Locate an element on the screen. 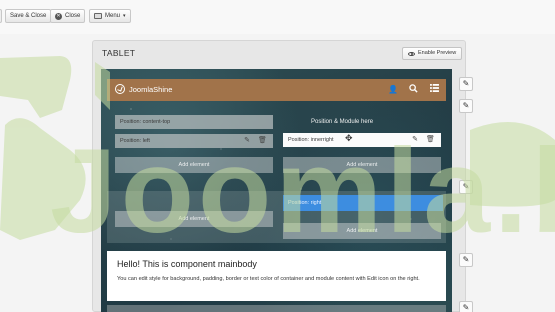  list-icon is located at coordinates (434, 90).